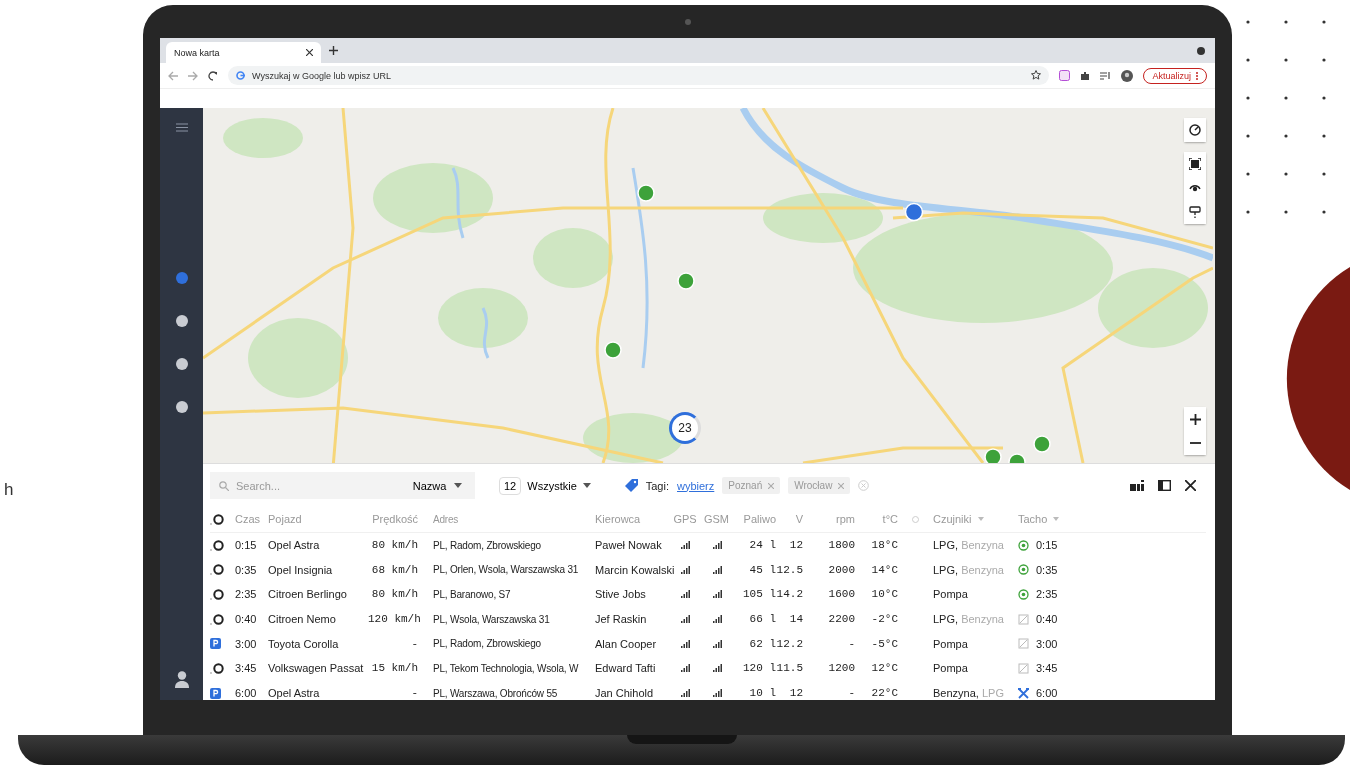  Describe the element at coordinates (795, 693) in the screenshot. I see `table-cell-text: 12` at that location.